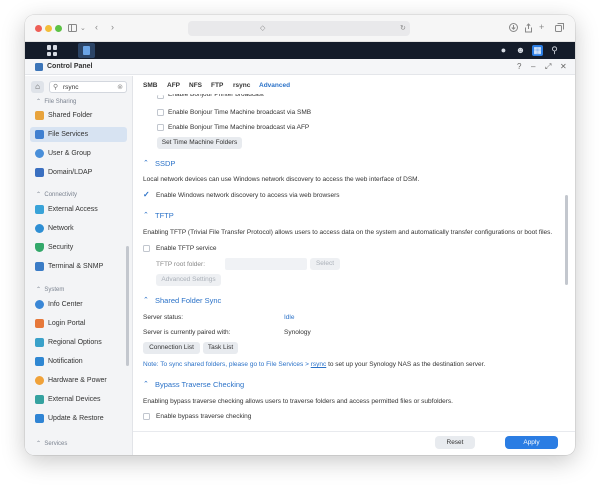  What do you see at coordinates (78, 228) in the screenshot?
I see `sidebar-item-network: Network` at bounding box center [78, 228].